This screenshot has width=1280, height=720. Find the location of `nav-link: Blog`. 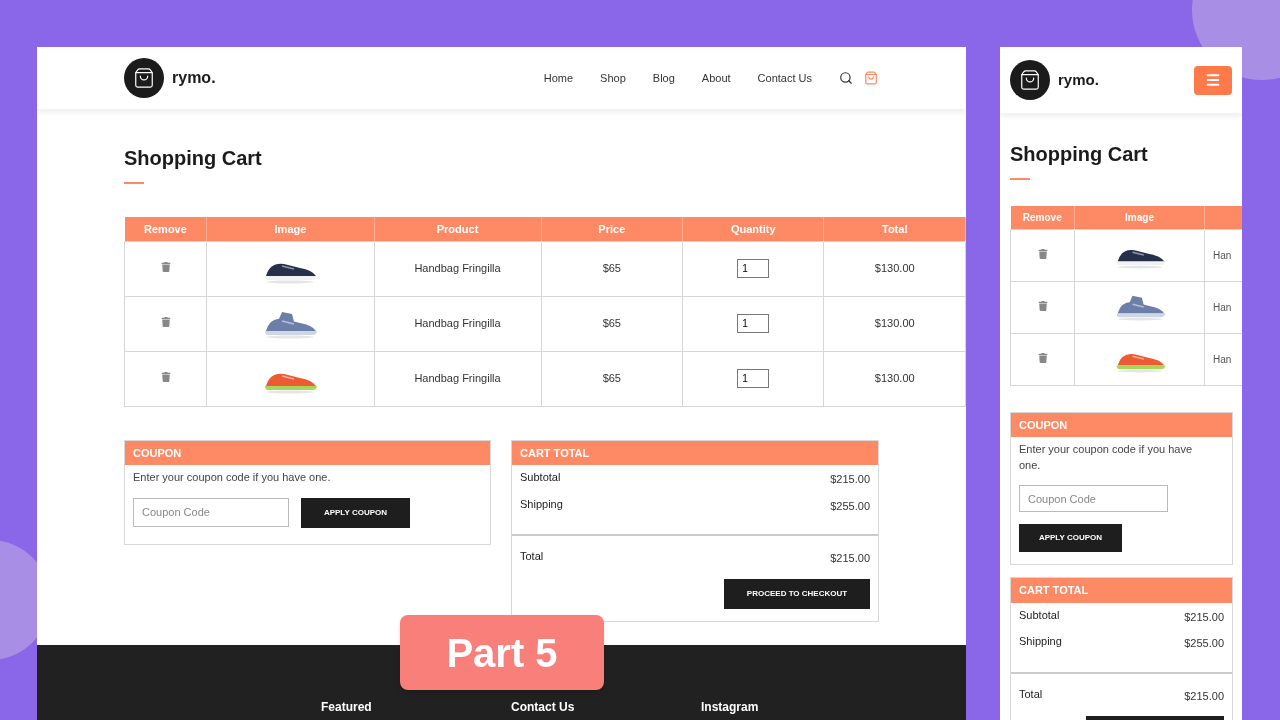

nav-link: Blog is located at coordinates (663, 78).